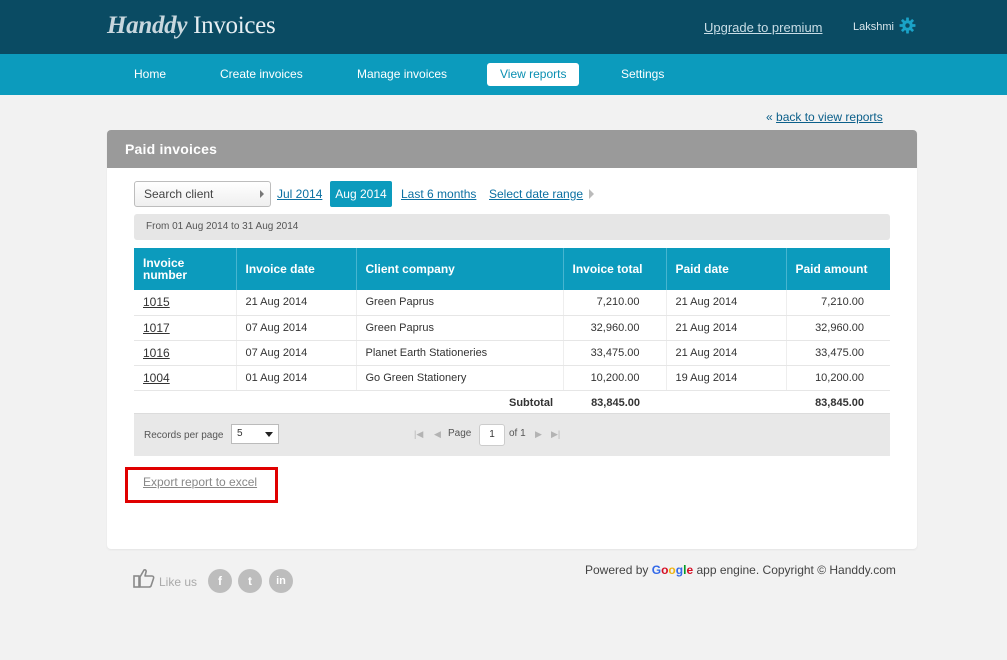  I want to click on like-us-label: Like us, so click(178, 582).